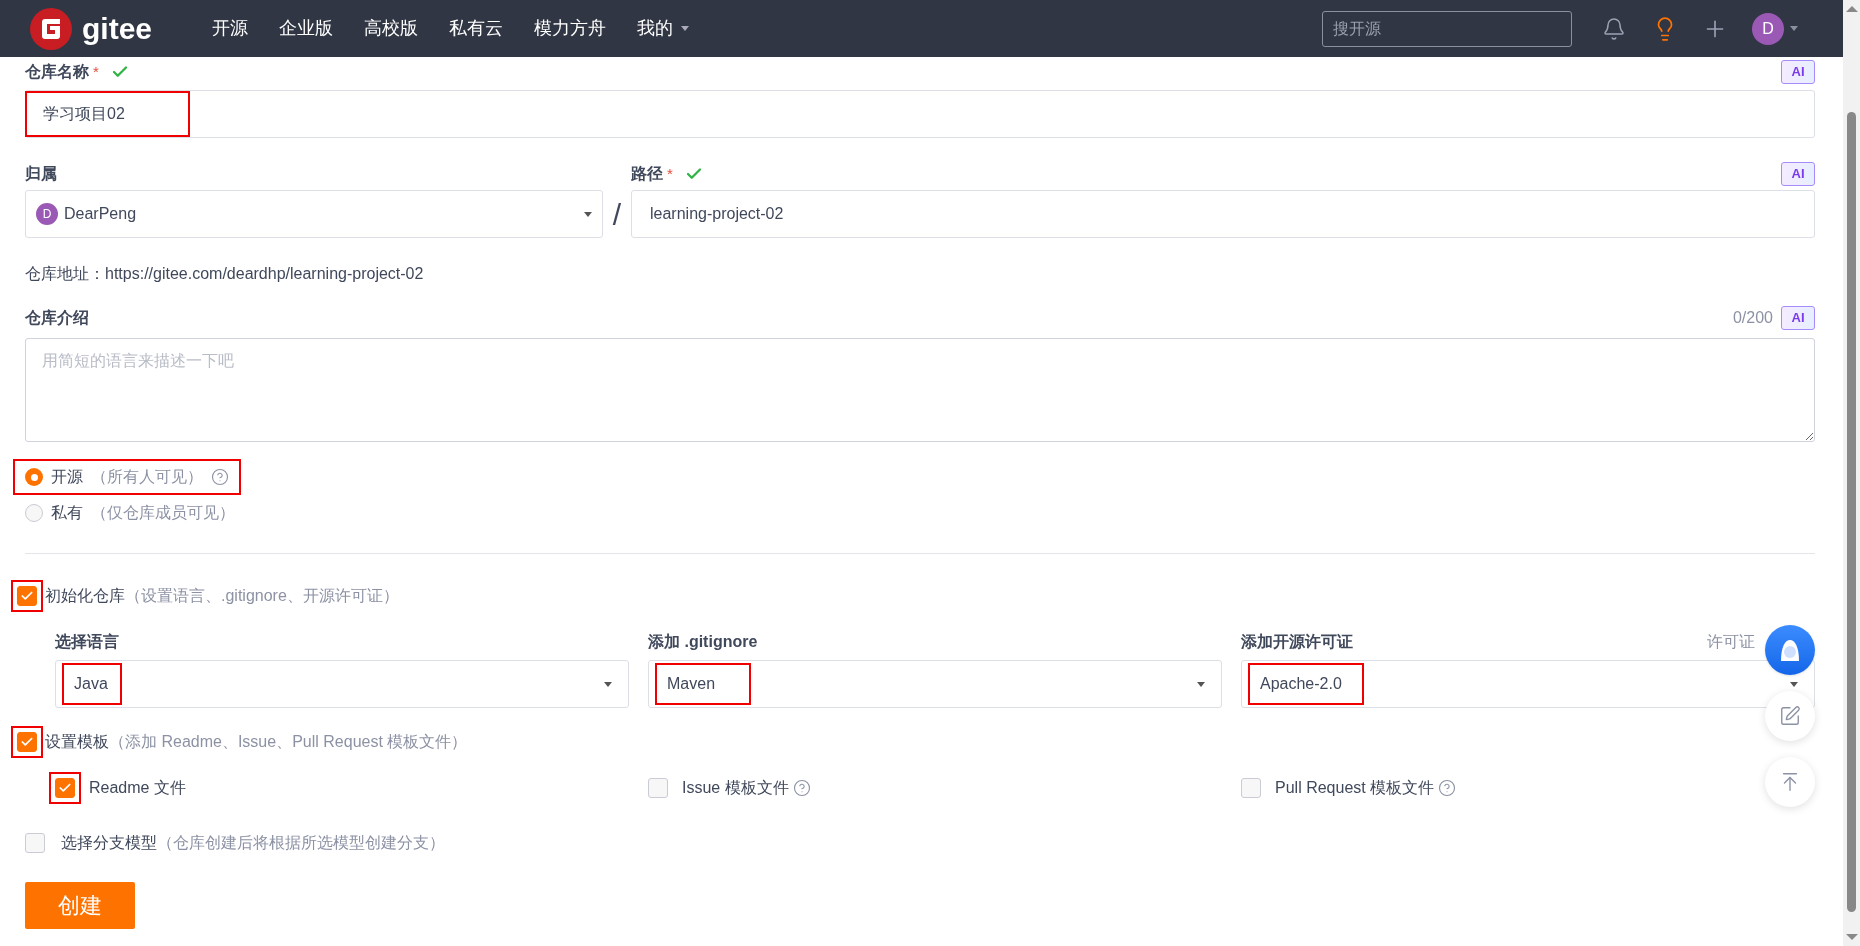 The width and height of the screenshot is (1860, 946). I want to click on option-label: Pull Request 模板文件, so click(1355, 788).